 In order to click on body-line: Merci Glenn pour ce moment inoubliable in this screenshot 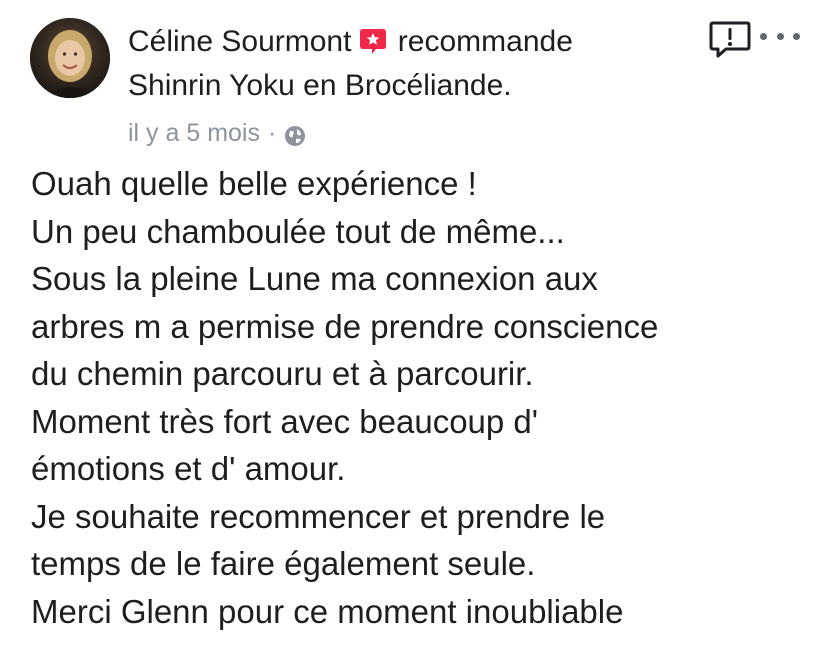, I will do `click(327, 611)`.